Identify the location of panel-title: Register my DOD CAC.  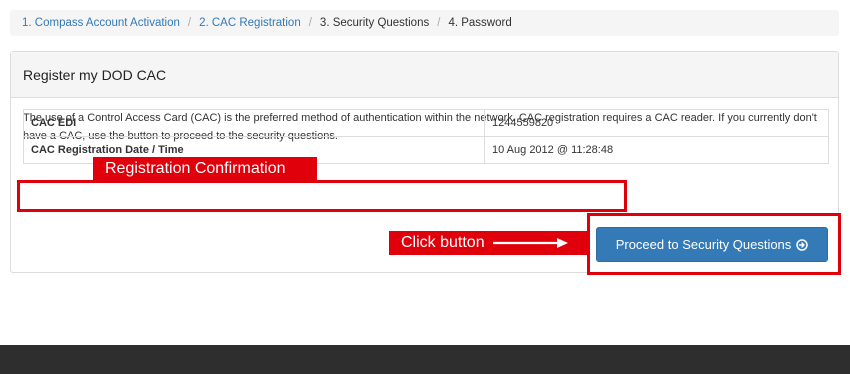
(95, 74).